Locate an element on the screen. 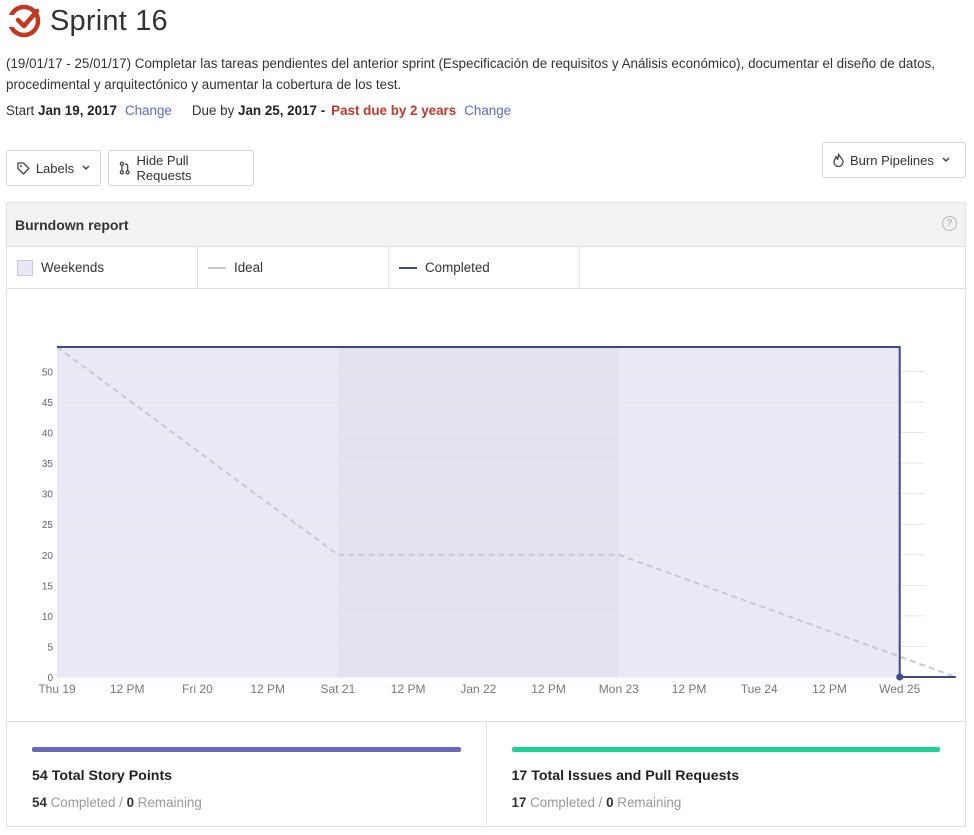 The width and height of the screenshot is (974, 835). y-tick-label: 5 is located at coordinates (50, 647).